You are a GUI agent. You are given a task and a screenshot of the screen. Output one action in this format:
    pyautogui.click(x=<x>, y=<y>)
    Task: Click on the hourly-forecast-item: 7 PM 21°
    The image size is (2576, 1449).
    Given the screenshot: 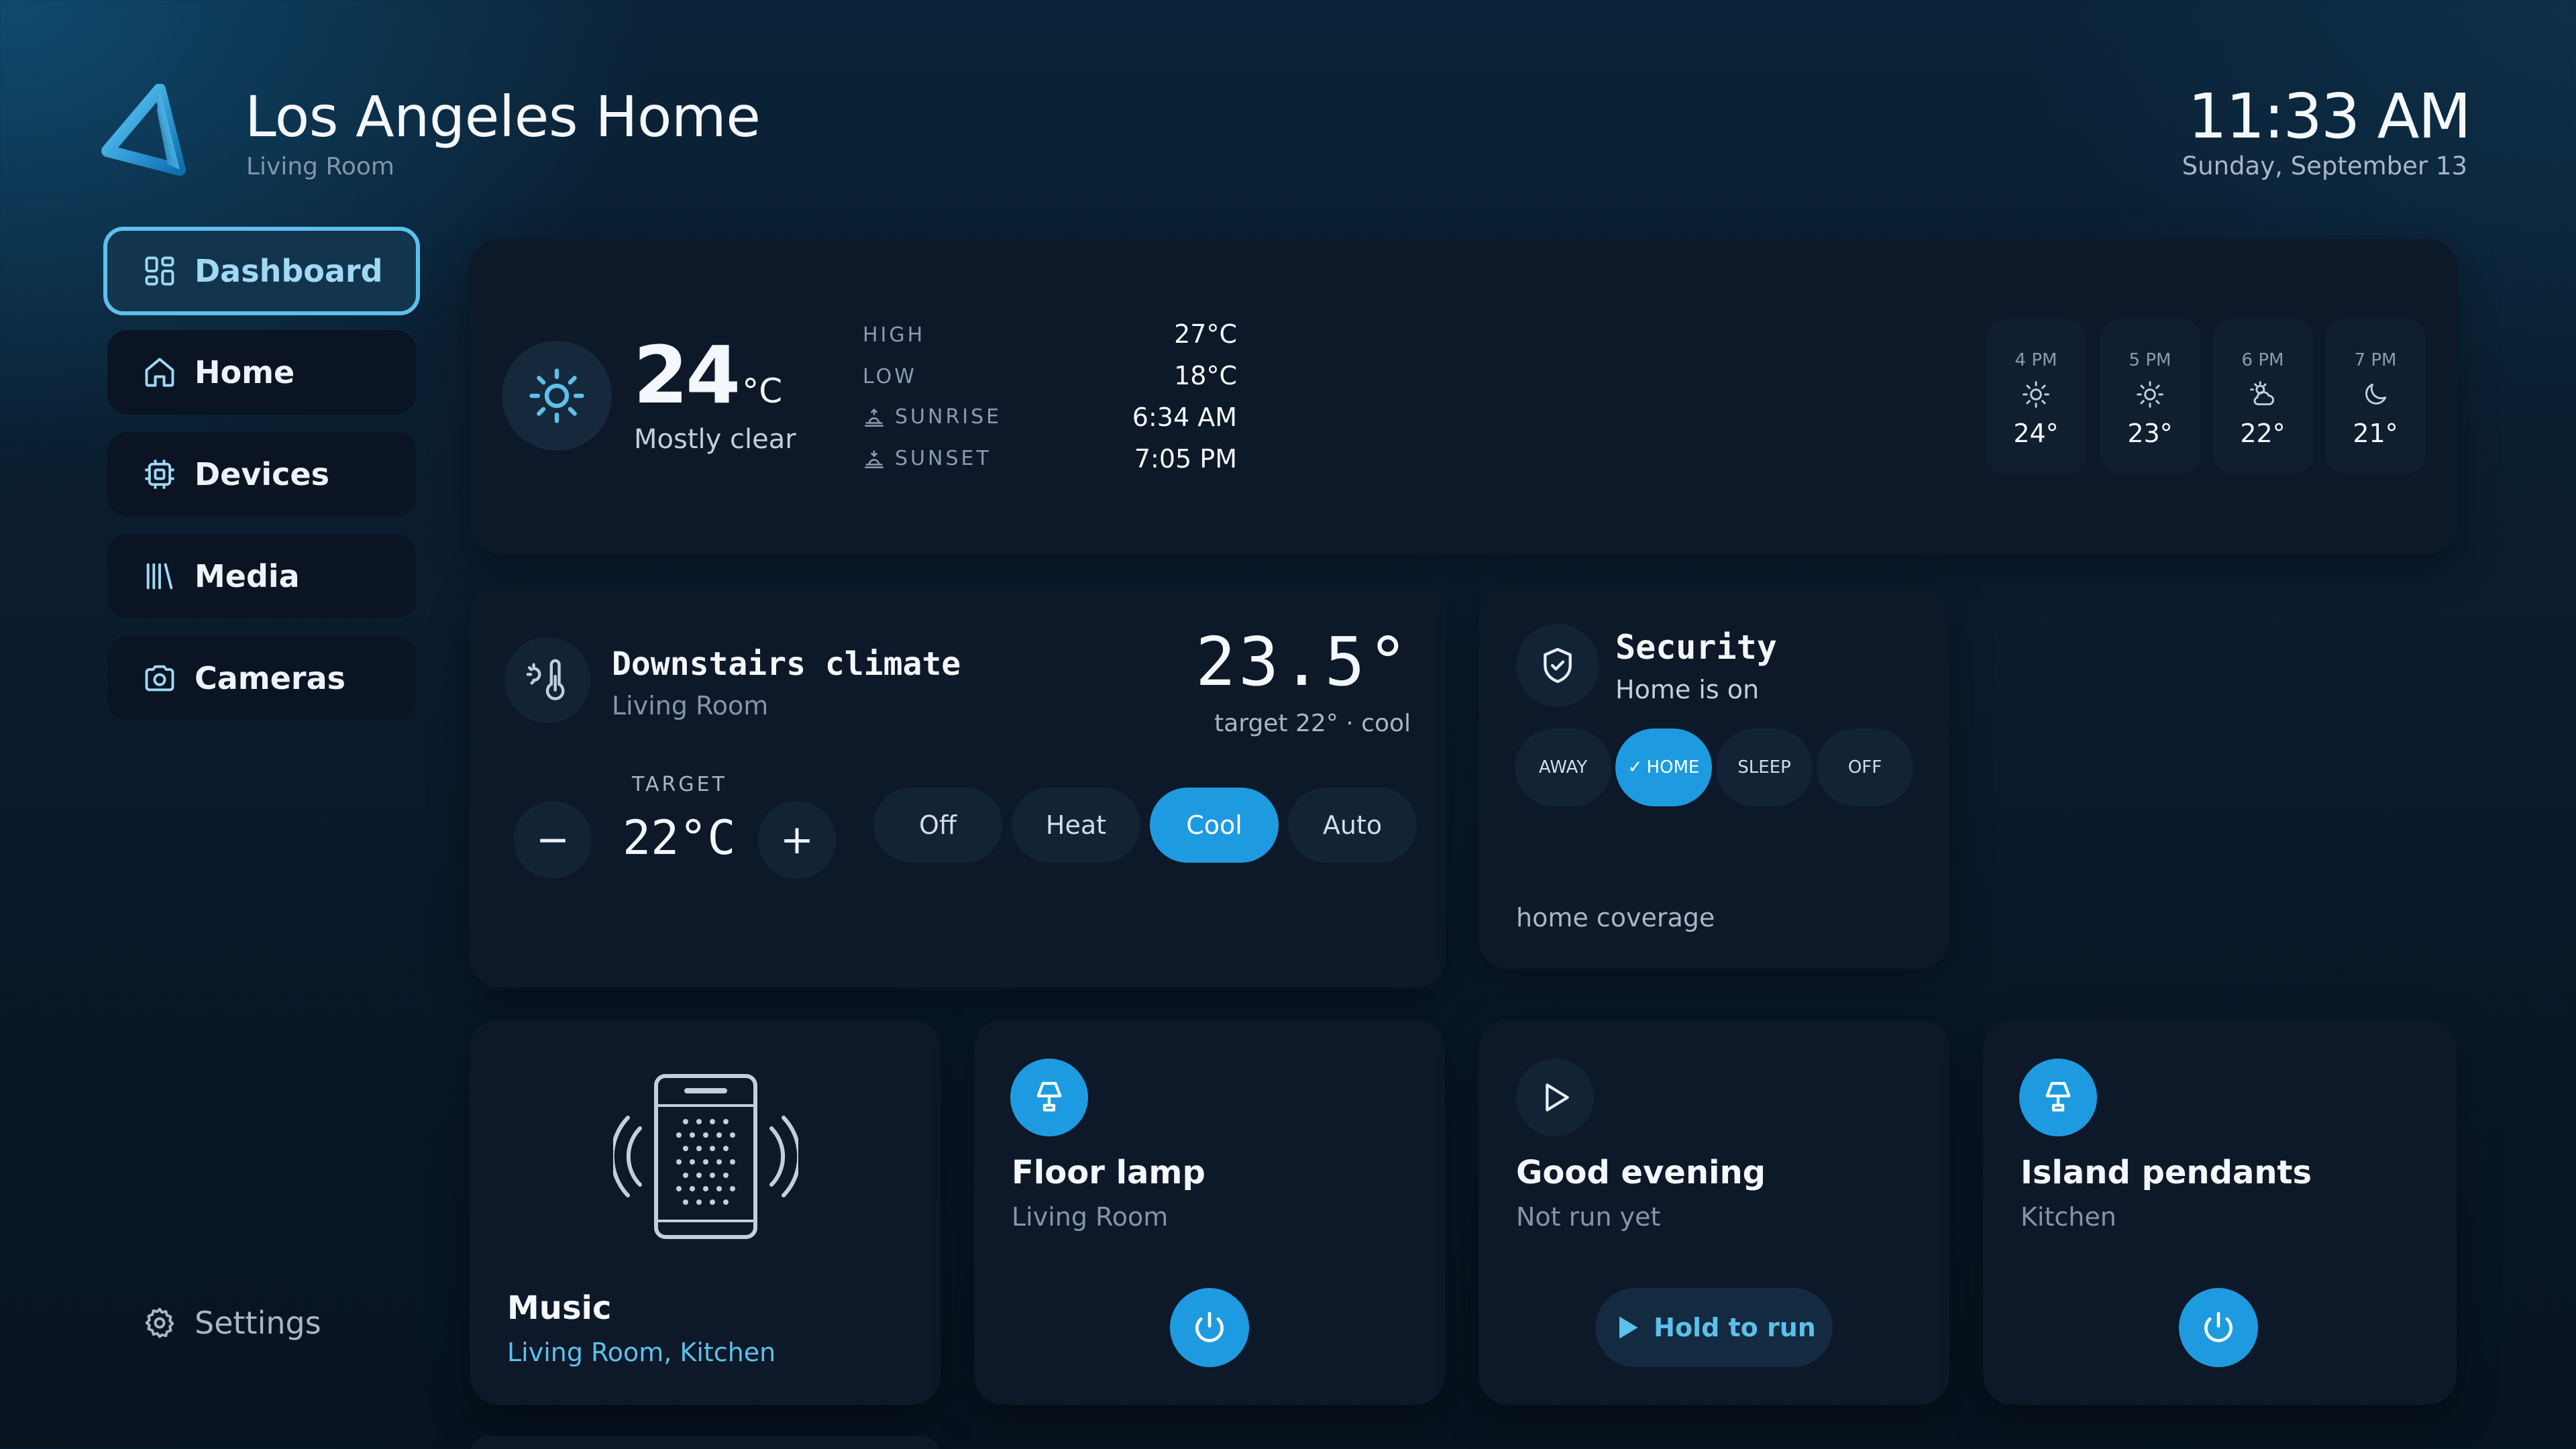 What is the action you would take?
    pyautogui.click(x=2375, y=396)
    